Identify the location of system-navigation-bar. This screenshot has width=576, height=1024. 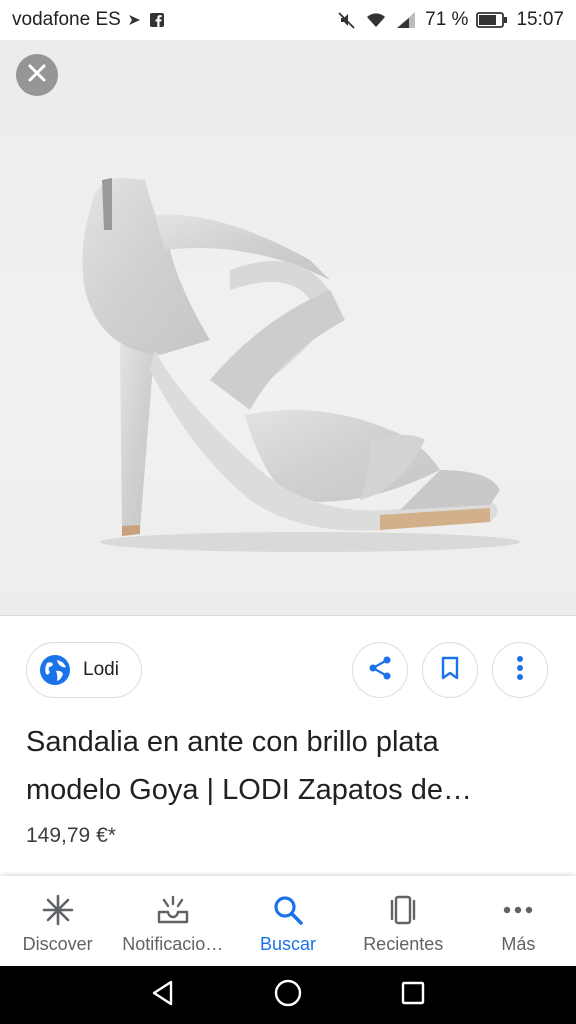
(288, 995).